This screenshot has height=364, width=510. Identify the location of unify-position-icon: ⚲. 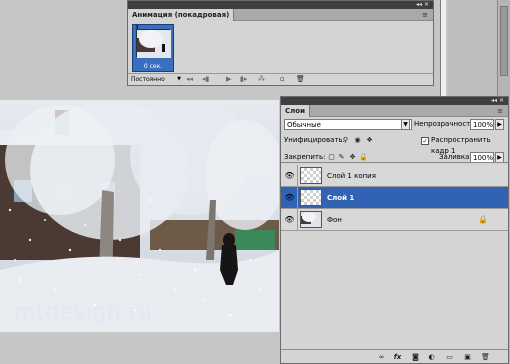
(345, 140).